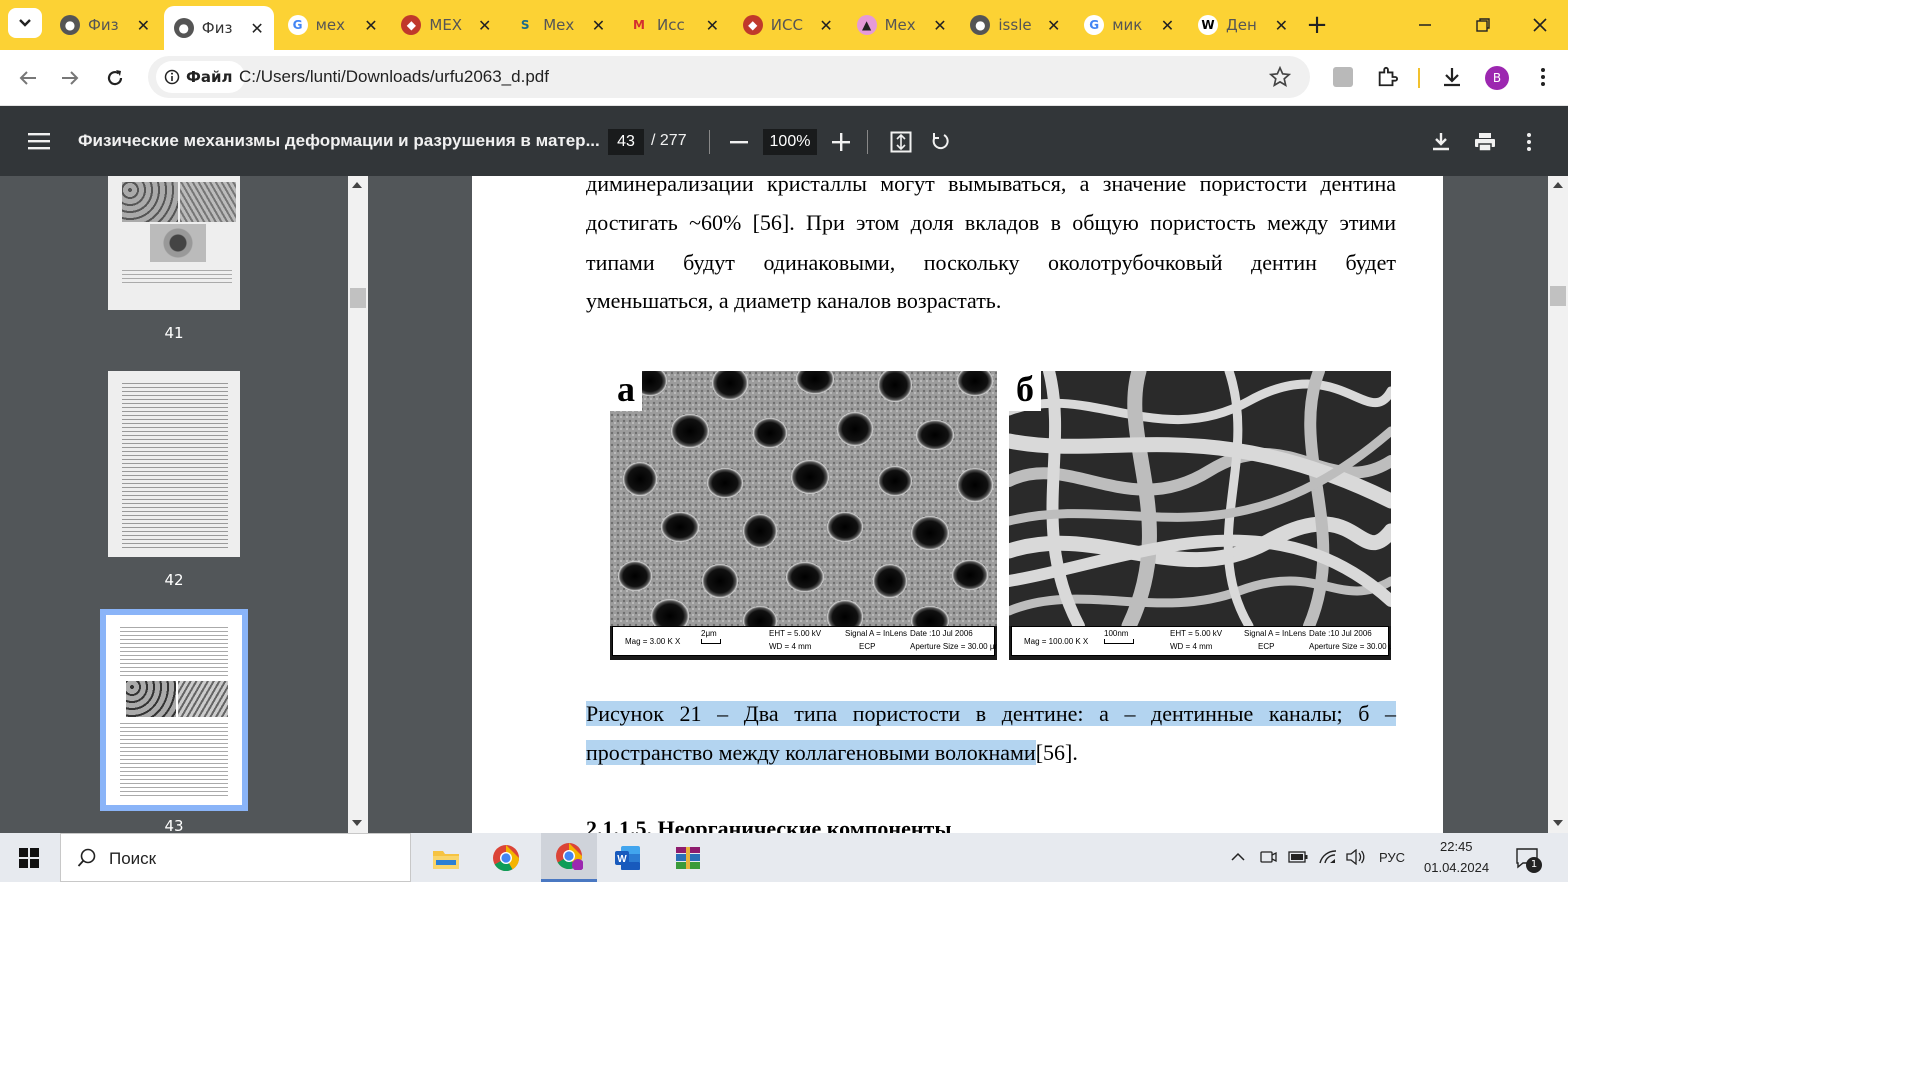 Image resolution: width=1920 pixels, height=1080 pixels. I want to click on rotate-button, so click(940, 142).